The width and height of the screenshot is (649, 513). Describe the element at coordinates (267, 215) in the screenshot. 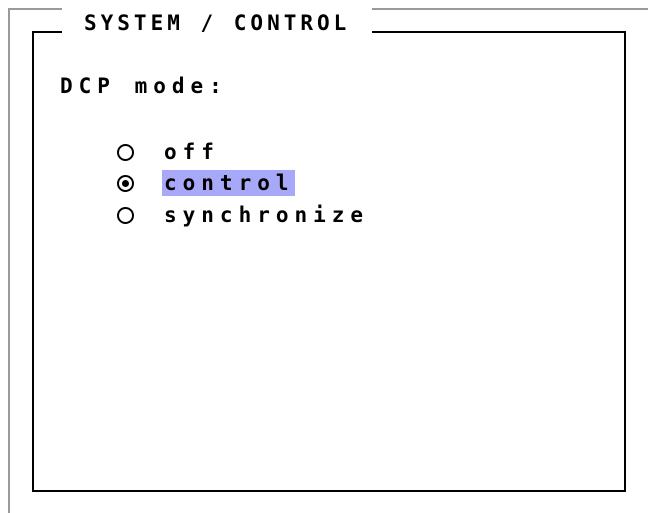

I see `option-label-synchronize: synchronize` at that location.